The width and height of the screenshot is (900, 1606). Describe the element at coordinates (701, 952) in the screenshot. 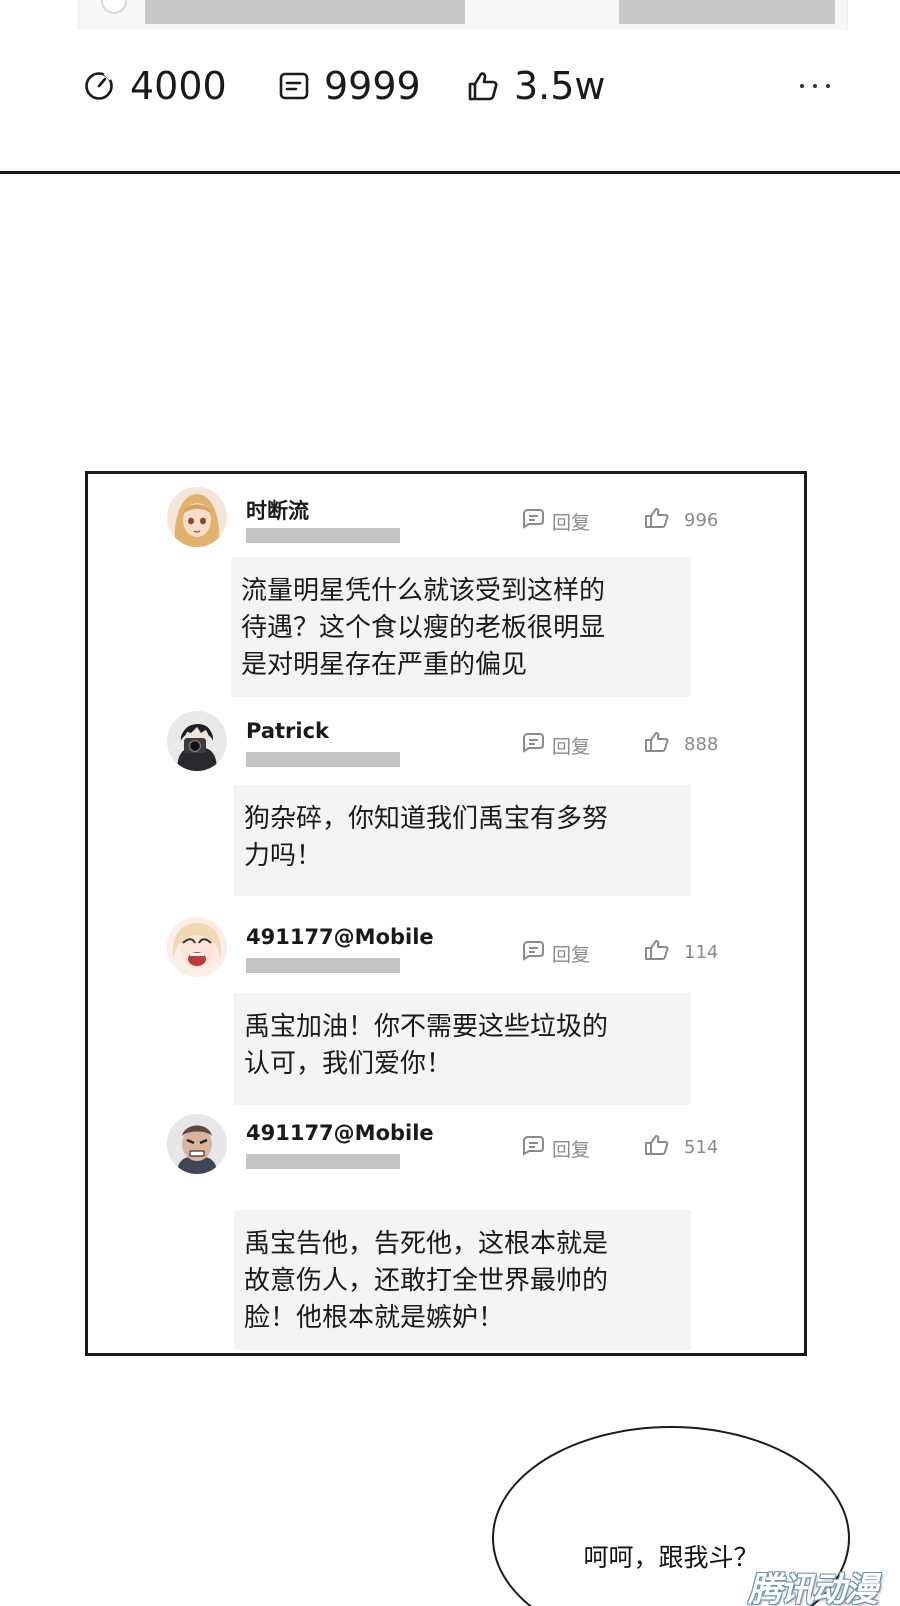

I see `like-count: 114` at that location.